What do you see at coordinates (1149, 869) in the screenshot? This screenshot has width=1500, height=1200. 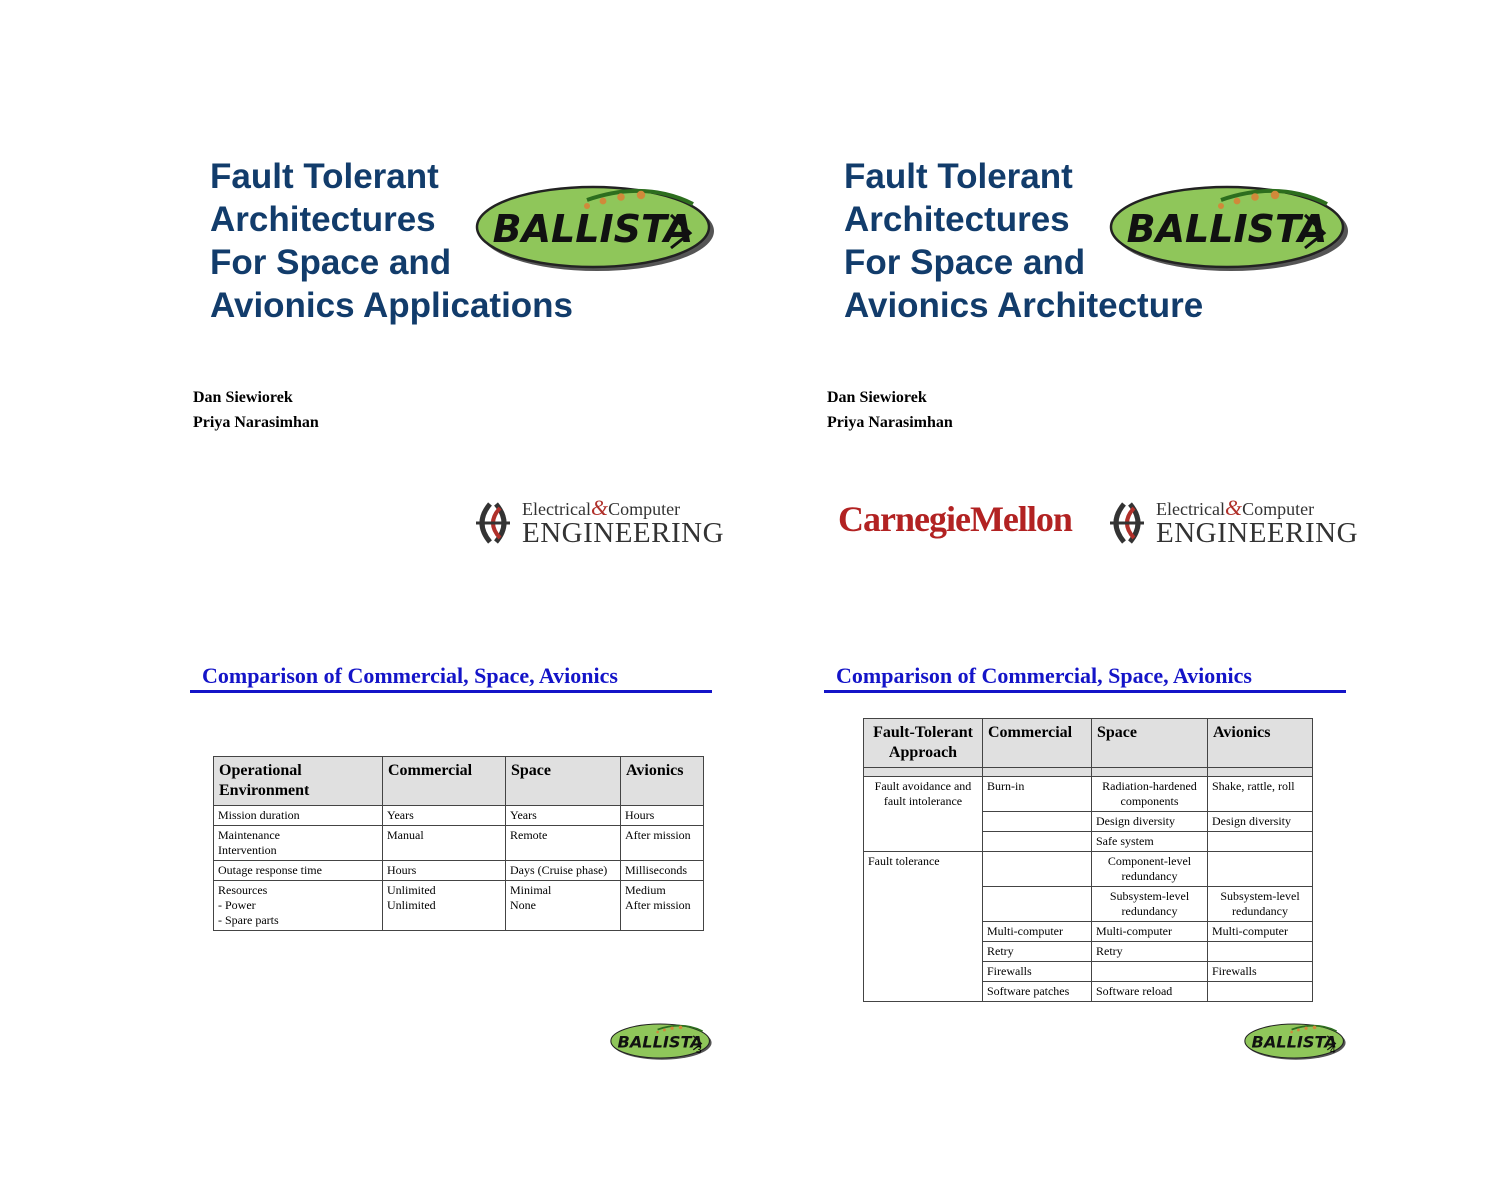 I see `table-cell: Component-level redundancy` at bounding box center [1149, 869].